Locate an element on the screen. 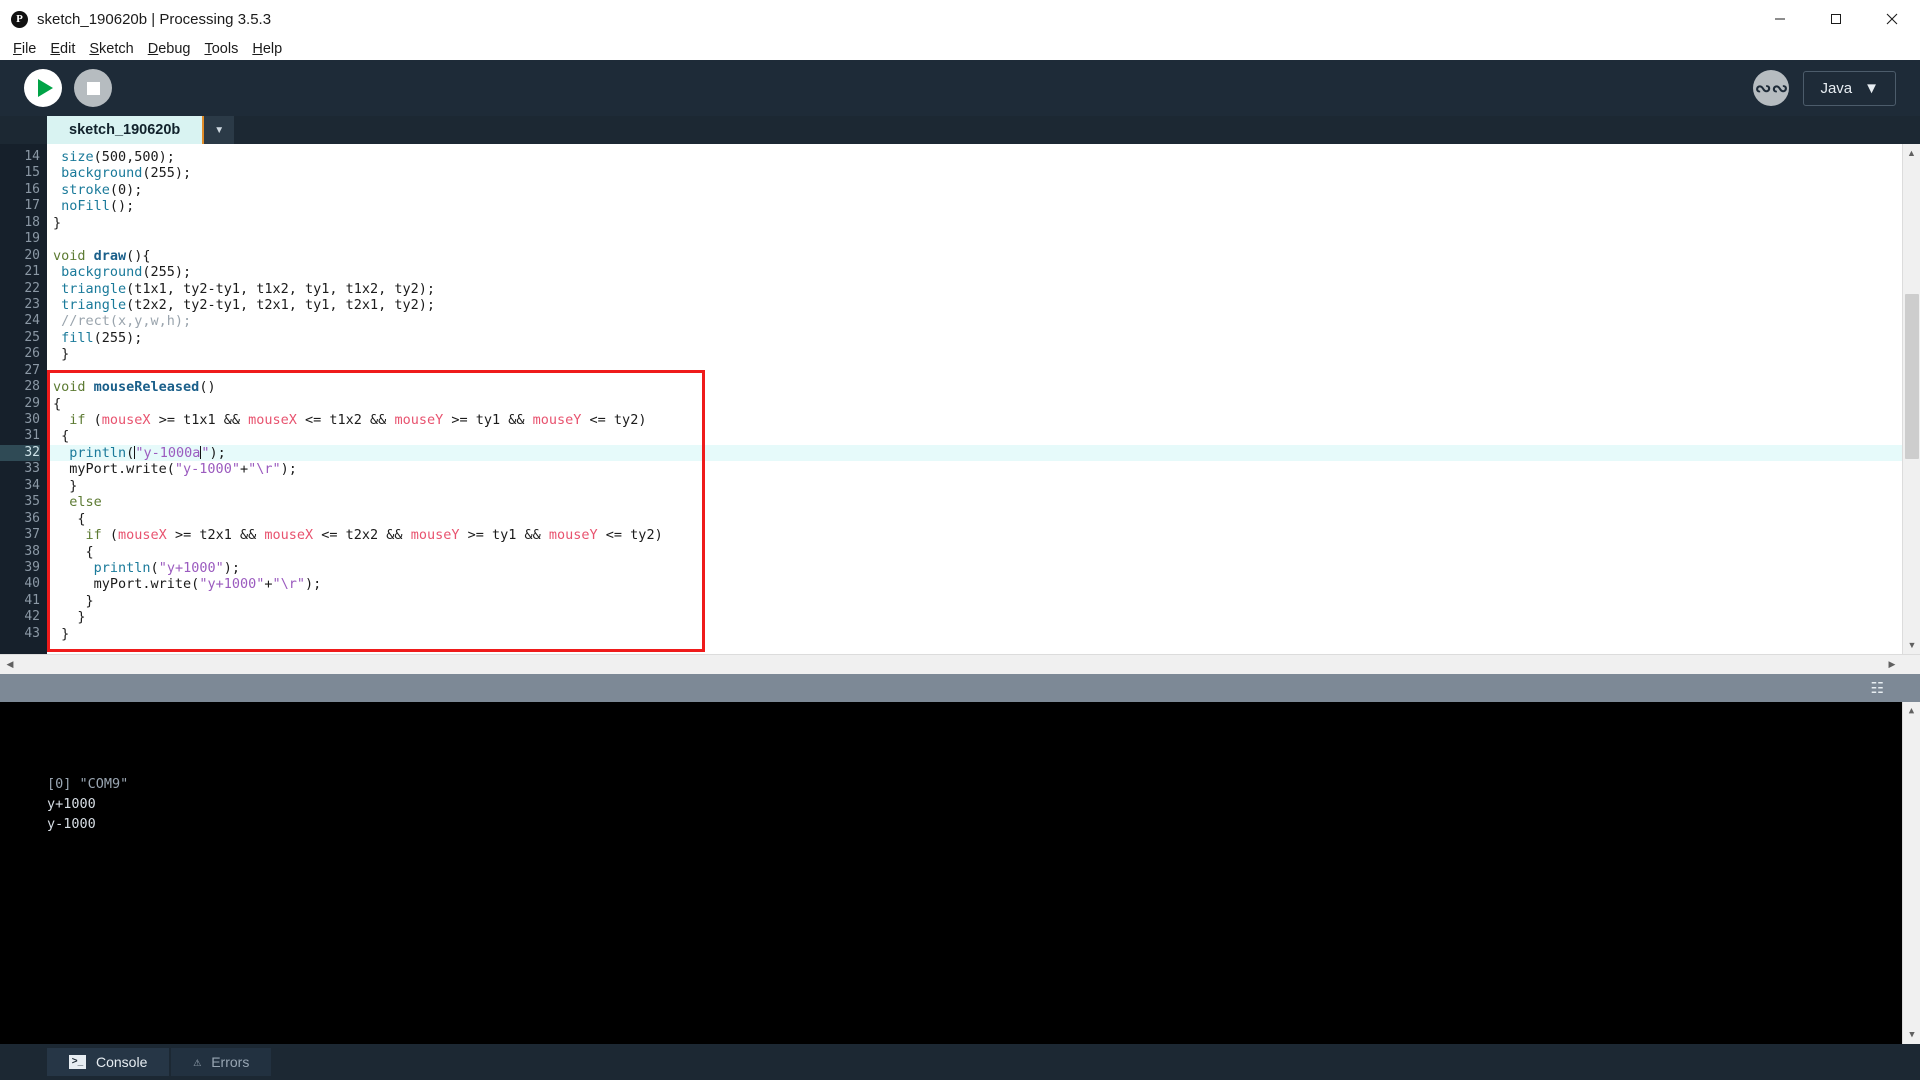 Image resolution: width=1920 pixels, height=1080 pixels. minimize-icon is located at coordinates (1780, 19).